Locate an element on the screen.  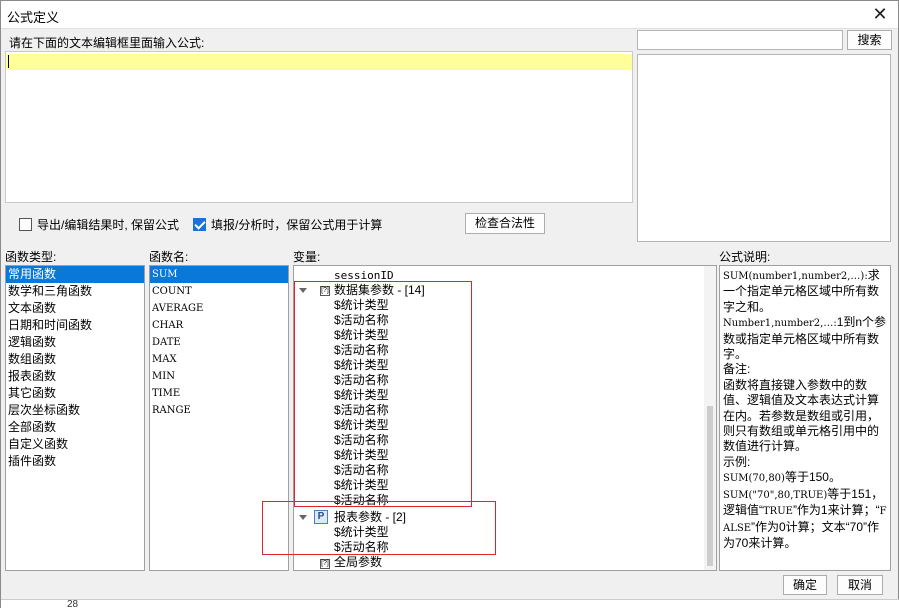
close-icon: ✕ is located at coordinates (880, 14).